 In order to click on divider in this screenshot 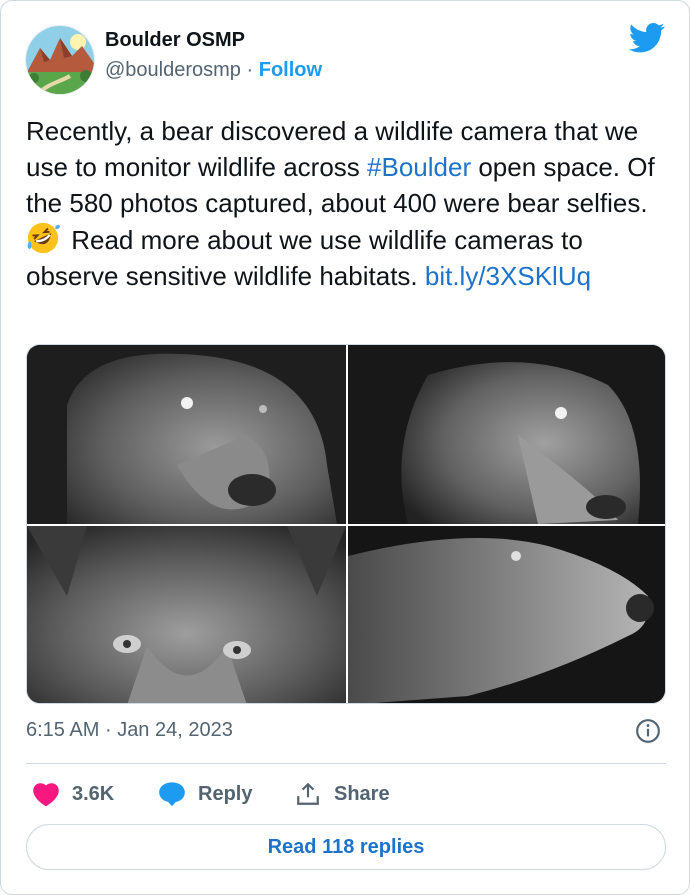, I will do `click(346, 763)`.